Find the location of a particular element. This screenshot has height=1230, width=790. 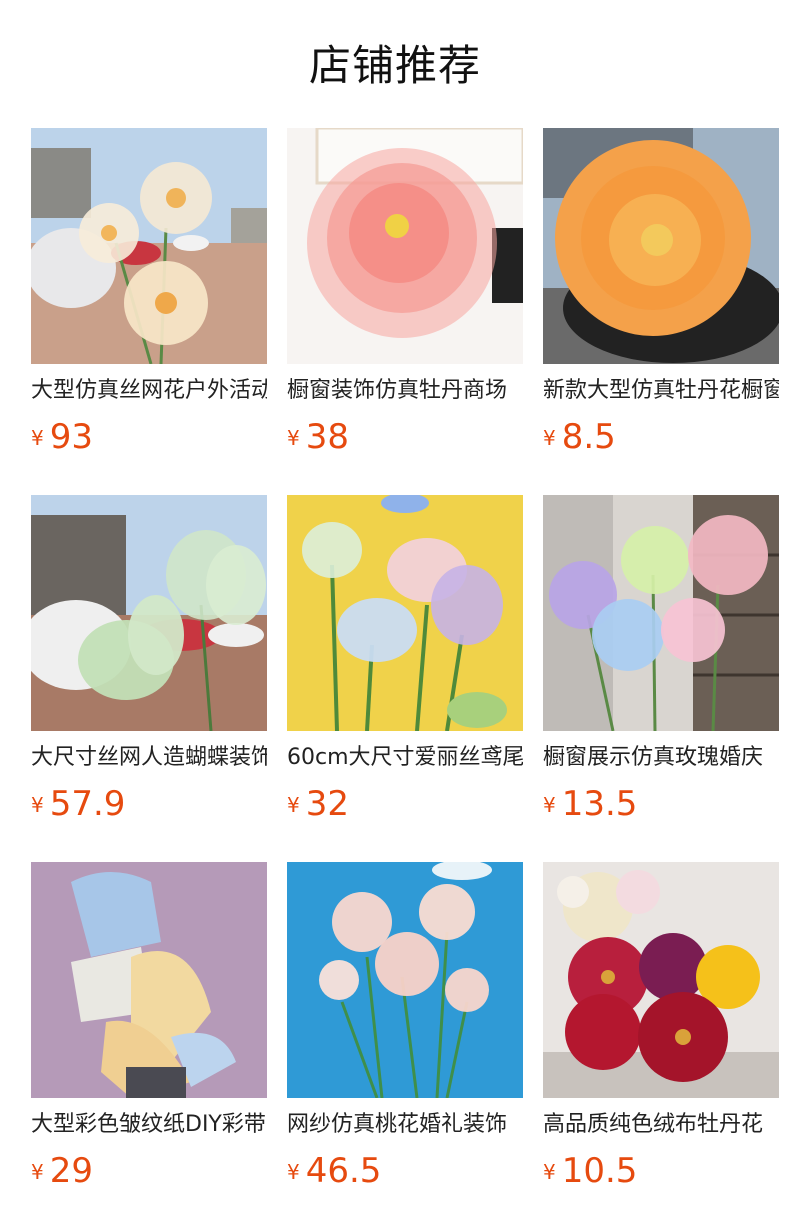

product-card: 大尺寸丝网人造蝴蝶装饰 ¥57.9 is located at coordinates (149, 665).